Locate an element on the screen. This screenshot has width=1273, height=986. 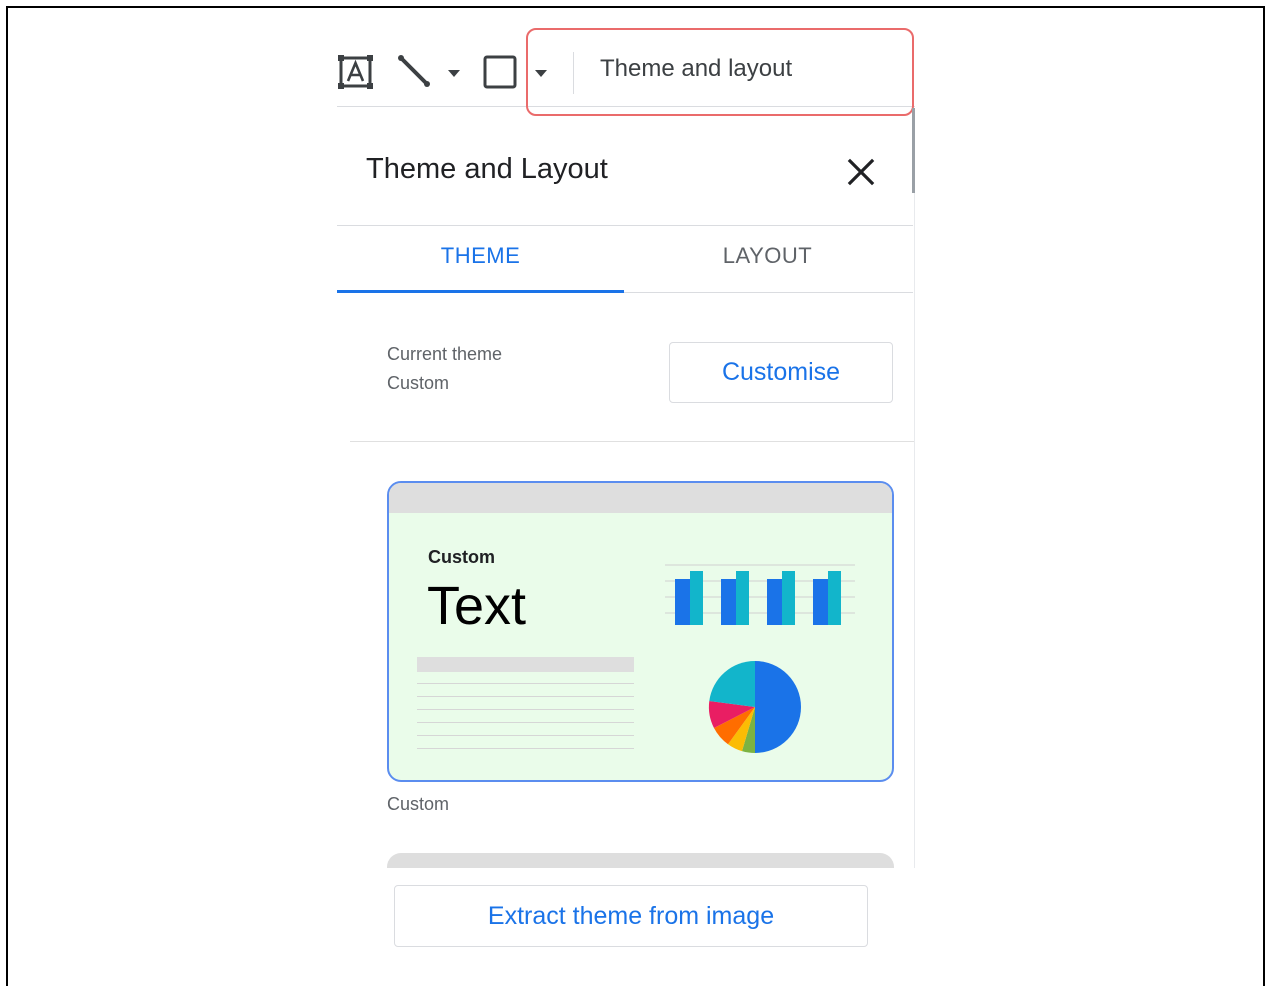
theme-card-custom: Custom Text is located at coordinates (640, 631).